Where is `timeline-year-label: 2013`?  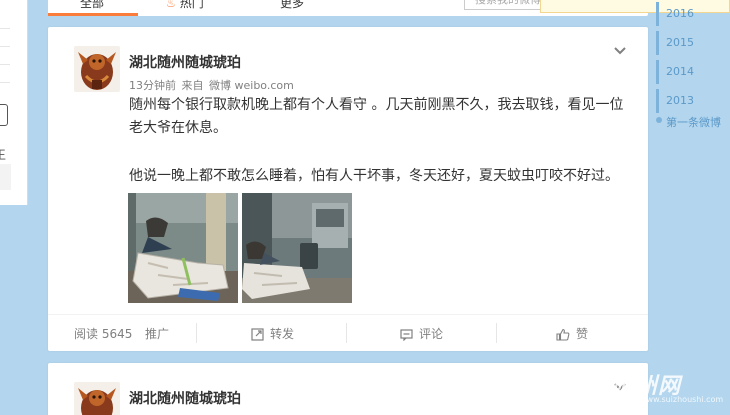 timeline-year-label: 2013 is located at coordinates (680, 100).